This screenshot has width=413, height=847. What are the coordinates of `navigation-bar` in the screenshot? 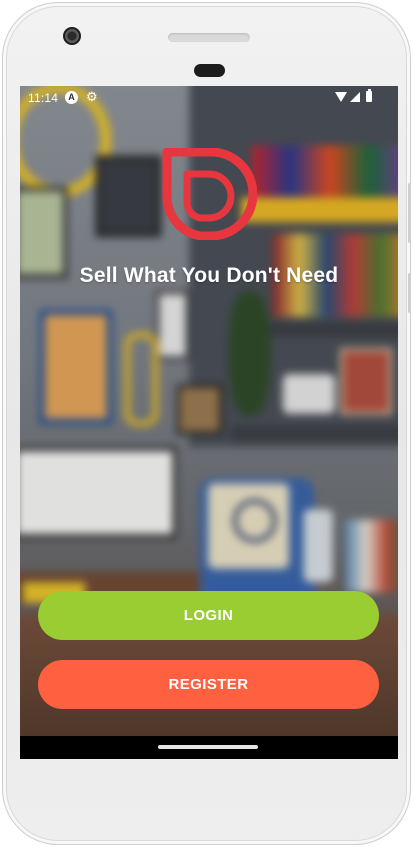 It's located at (209, 747).